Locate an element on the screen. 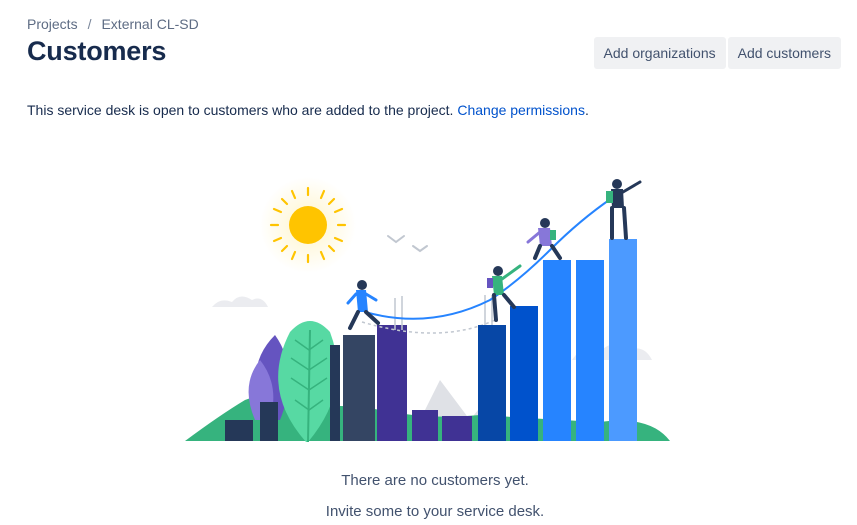  empty-state-title: There are no customers yet. is located at coordinates (435, 480).